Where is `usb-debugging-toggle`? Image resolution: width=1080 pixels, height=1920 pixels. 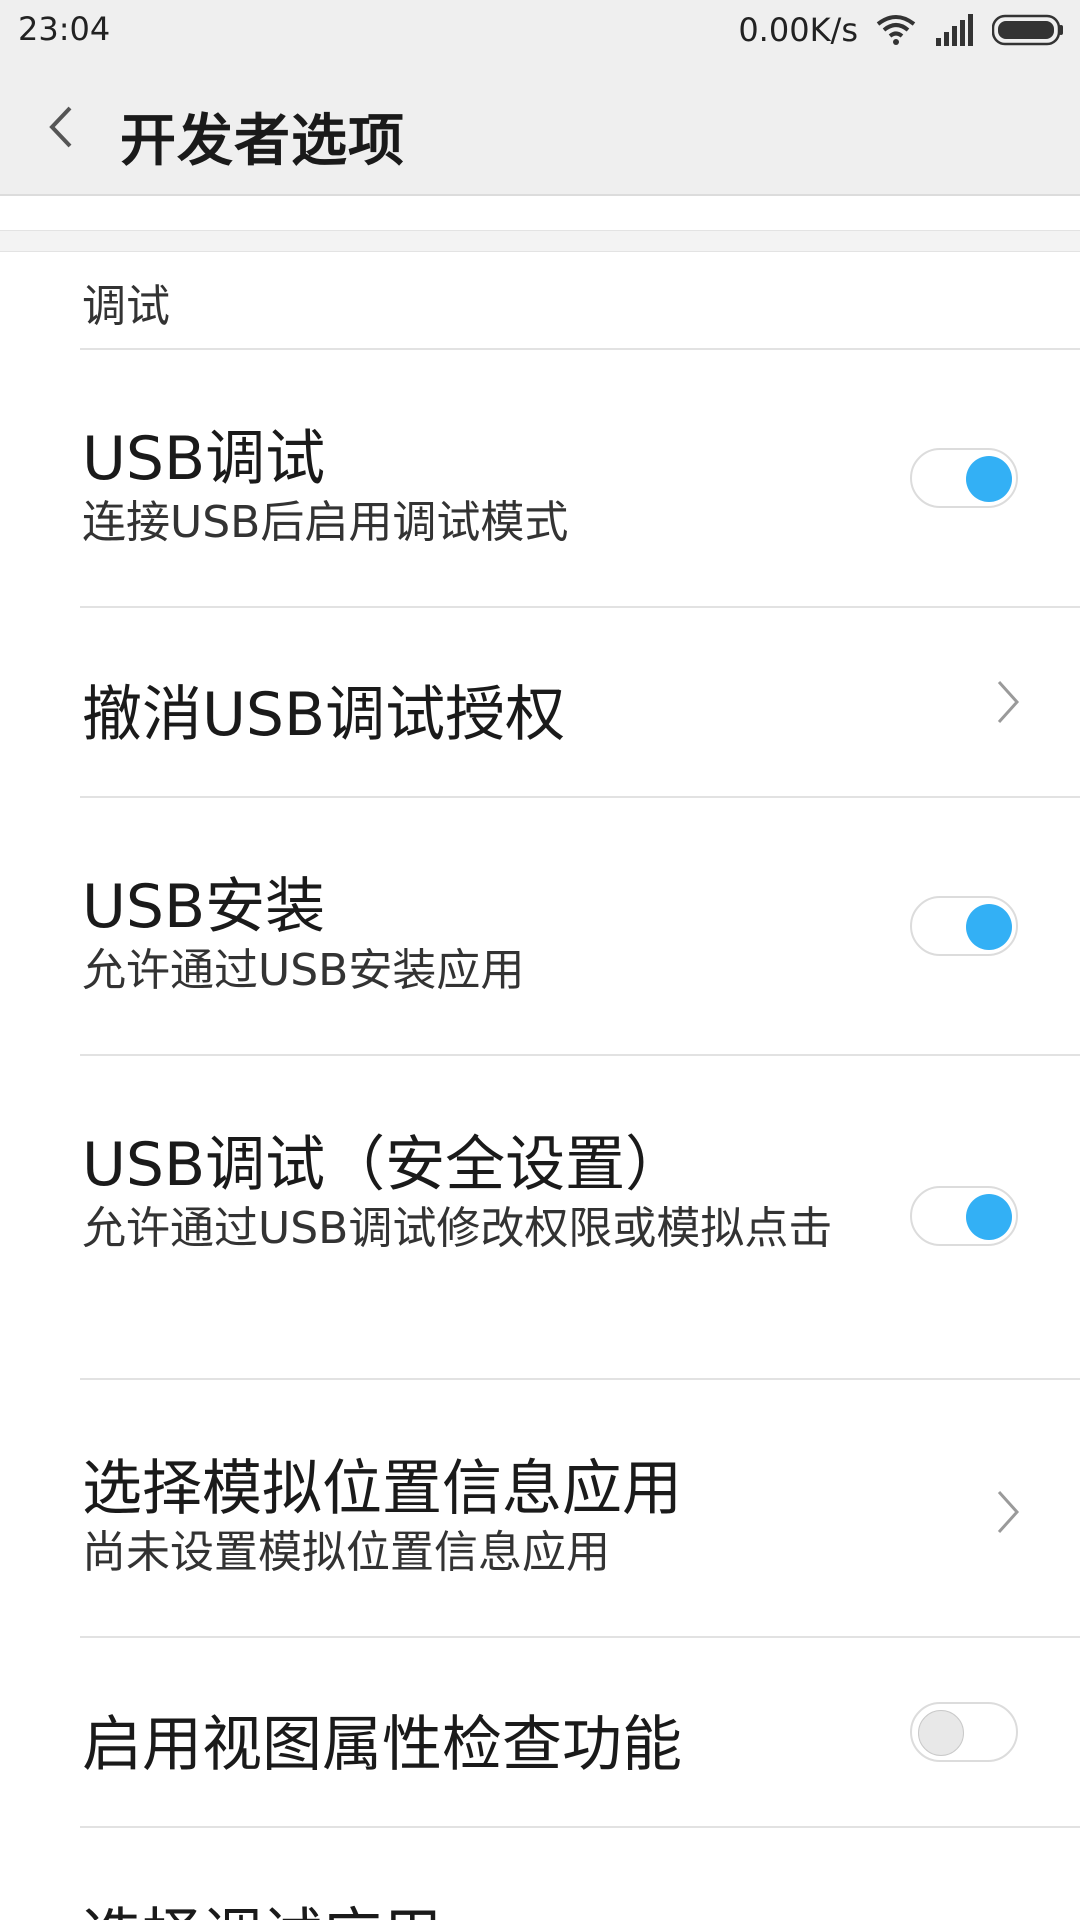
usb-debugging-toggle is located at coordinates (964, 478).